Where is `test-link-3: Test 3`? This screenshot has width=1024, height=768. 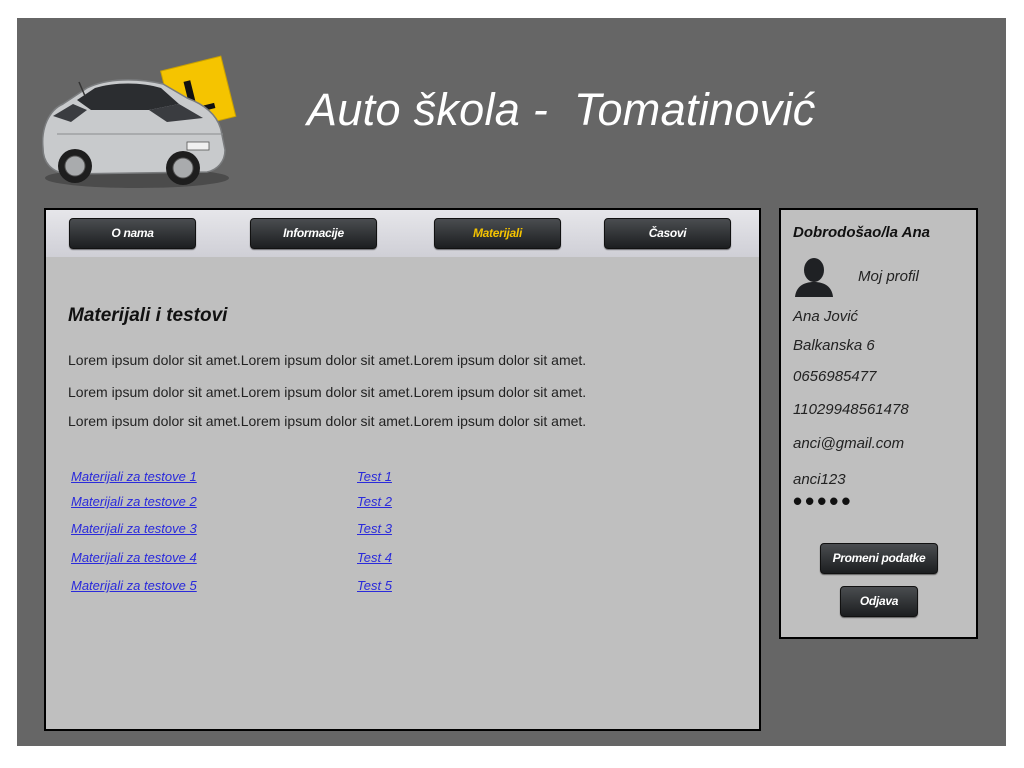
test-link-3: Test 3 is located at coordinates (374, 528).